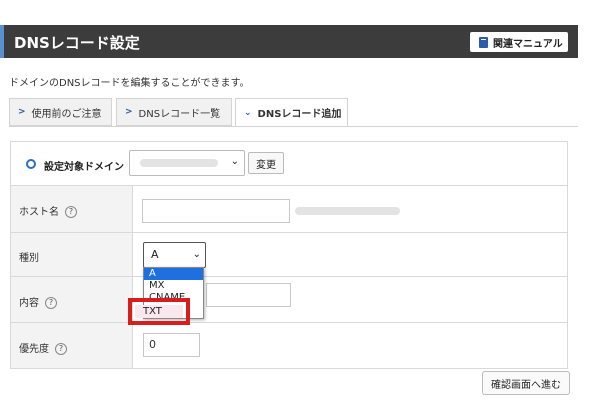 The image size is (600, 407). I want to click on highlighted-txt-option: TXT, so click(159, 311).